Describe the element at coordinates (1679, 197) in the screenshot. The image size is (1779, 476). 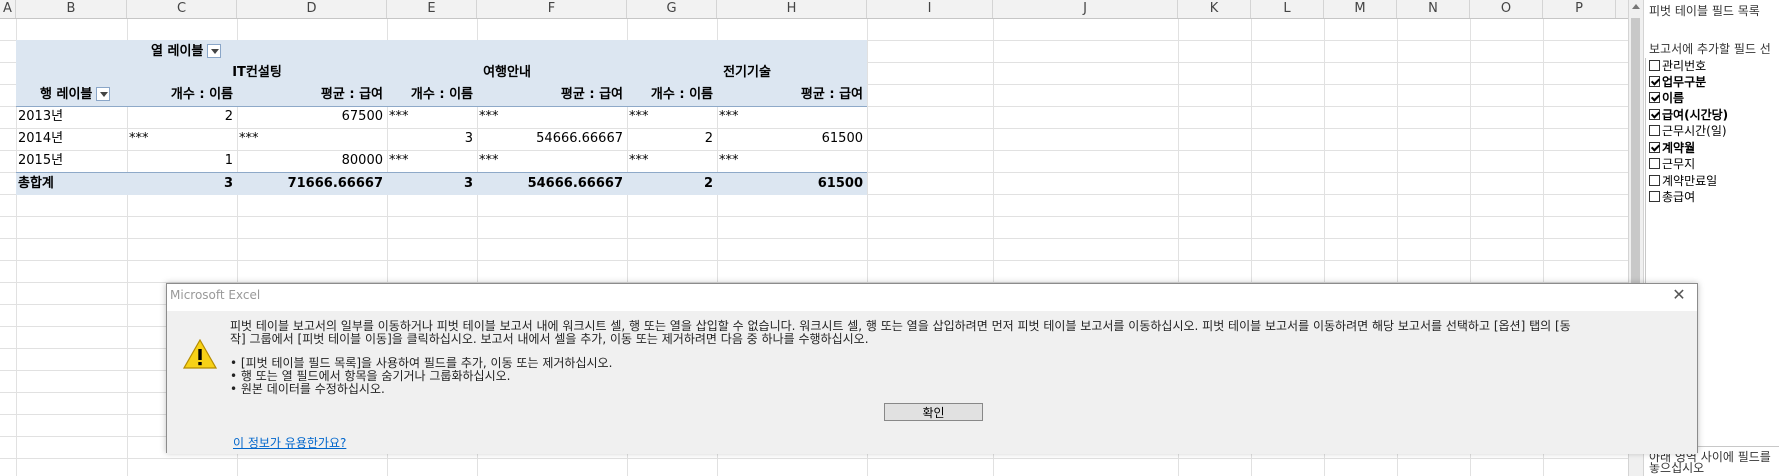
I see `field-label: 총급여` at that location.